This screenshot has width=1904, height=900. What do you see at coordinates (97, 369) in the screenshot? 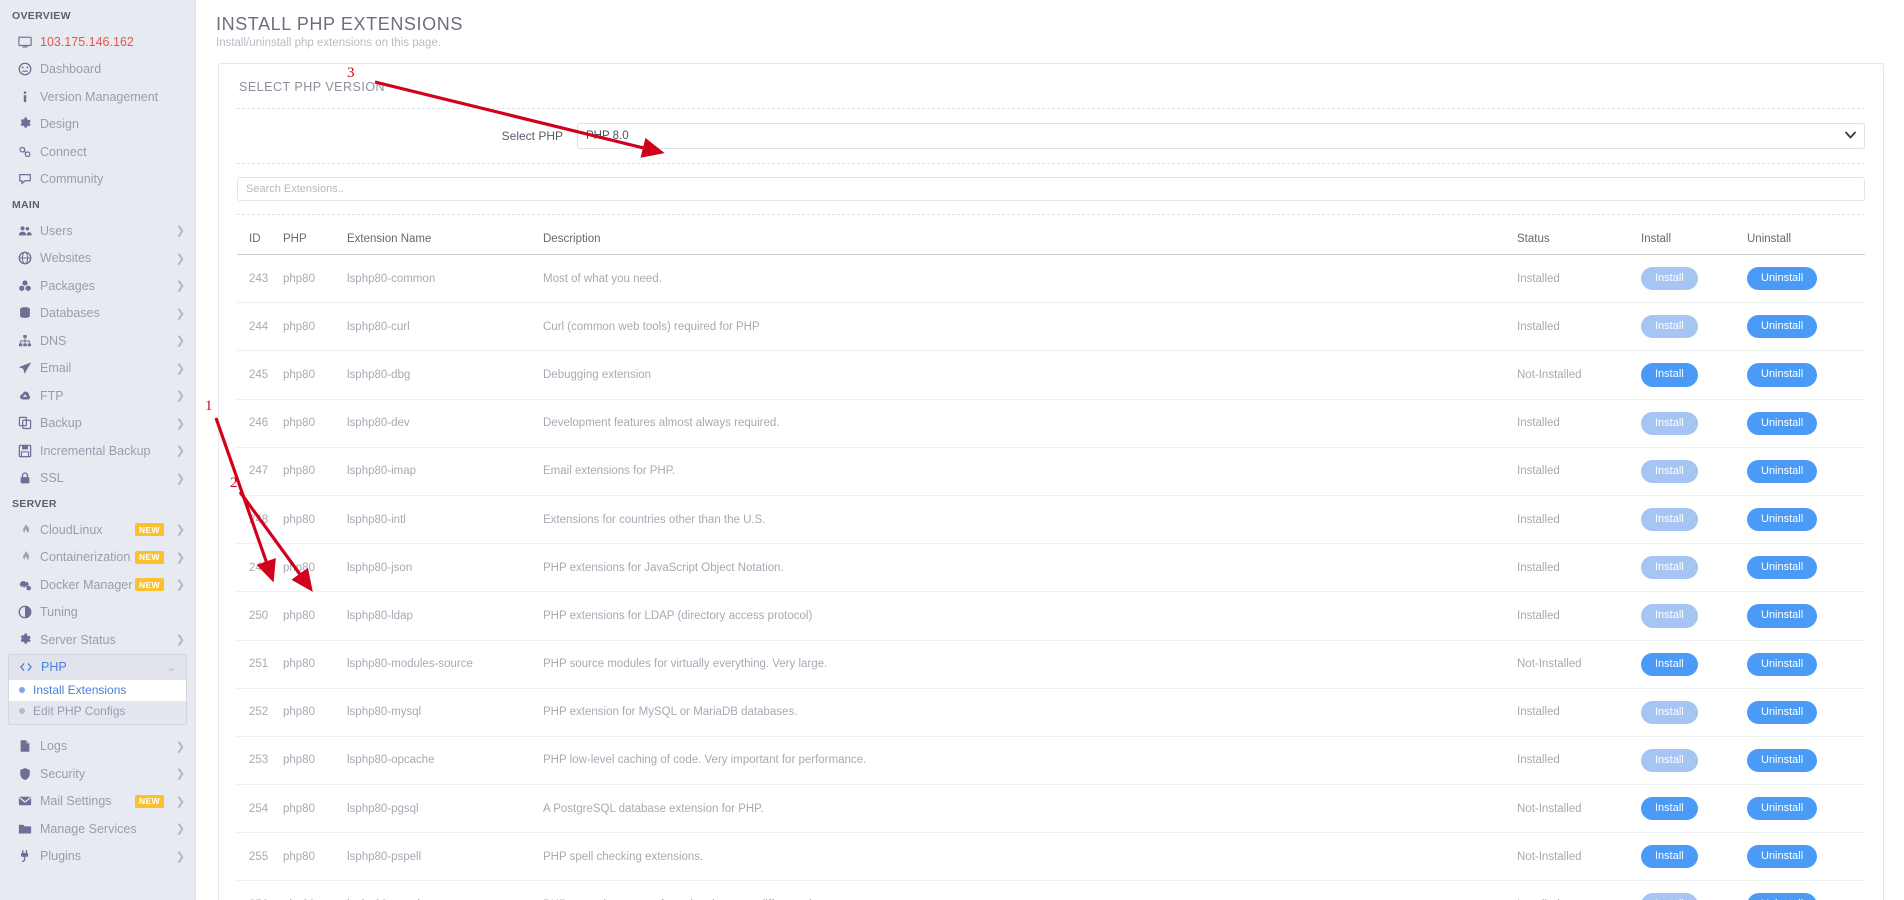
I see `sidebar-item-email: Email ❯` at bounding box center [97, 369].